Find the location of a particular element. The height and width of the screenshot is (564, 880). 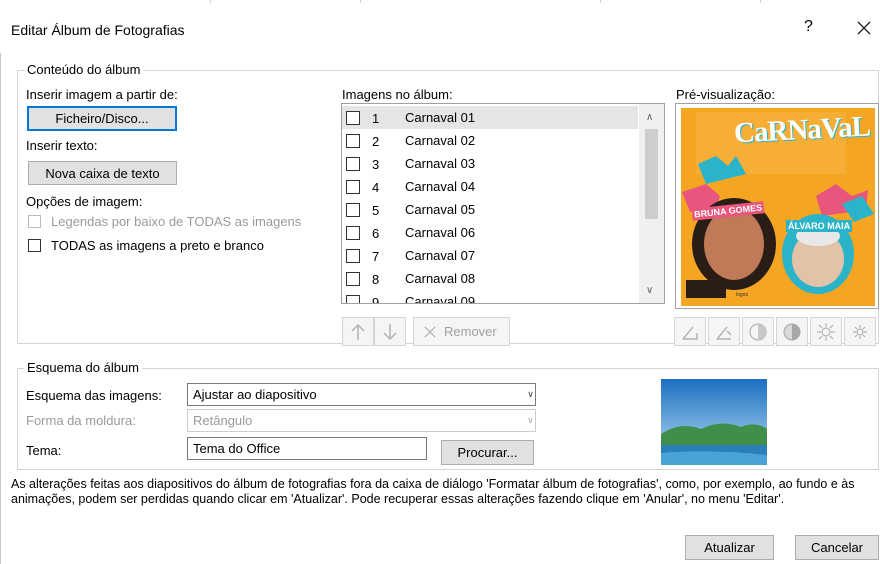

list-item-number: 7 is located at coordinates (376, 256).